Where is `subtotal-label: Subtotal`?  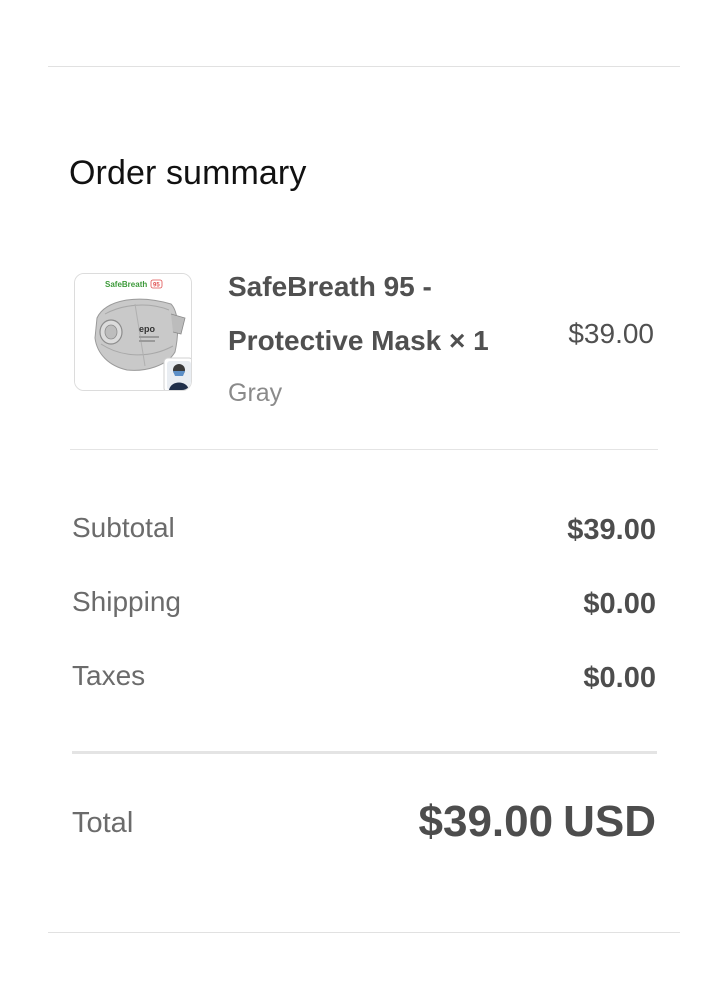
subtotal-label: Subtotal is located at coordinates (123, 527).